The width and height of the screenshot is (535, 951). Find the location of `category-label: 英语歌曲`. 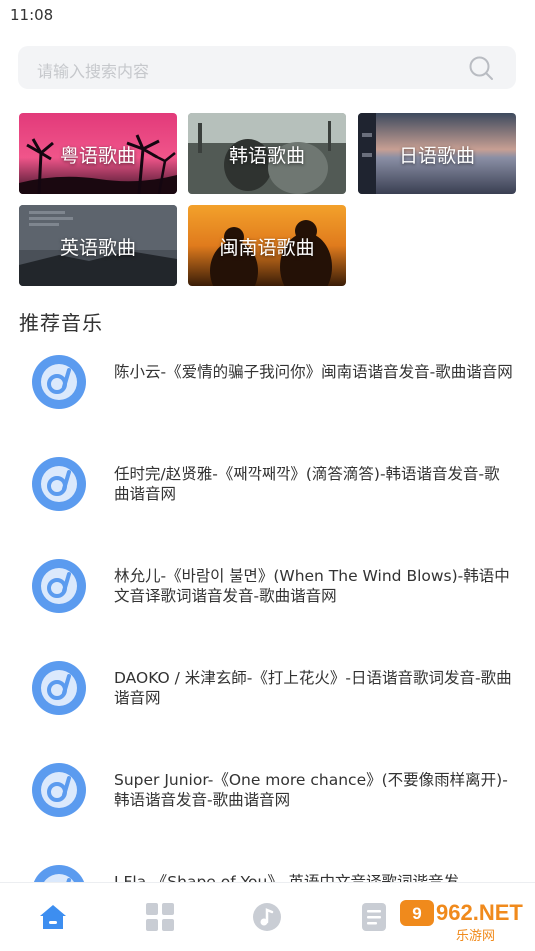

category-label: 英语歌曲 is located at coordinates (97, 248).